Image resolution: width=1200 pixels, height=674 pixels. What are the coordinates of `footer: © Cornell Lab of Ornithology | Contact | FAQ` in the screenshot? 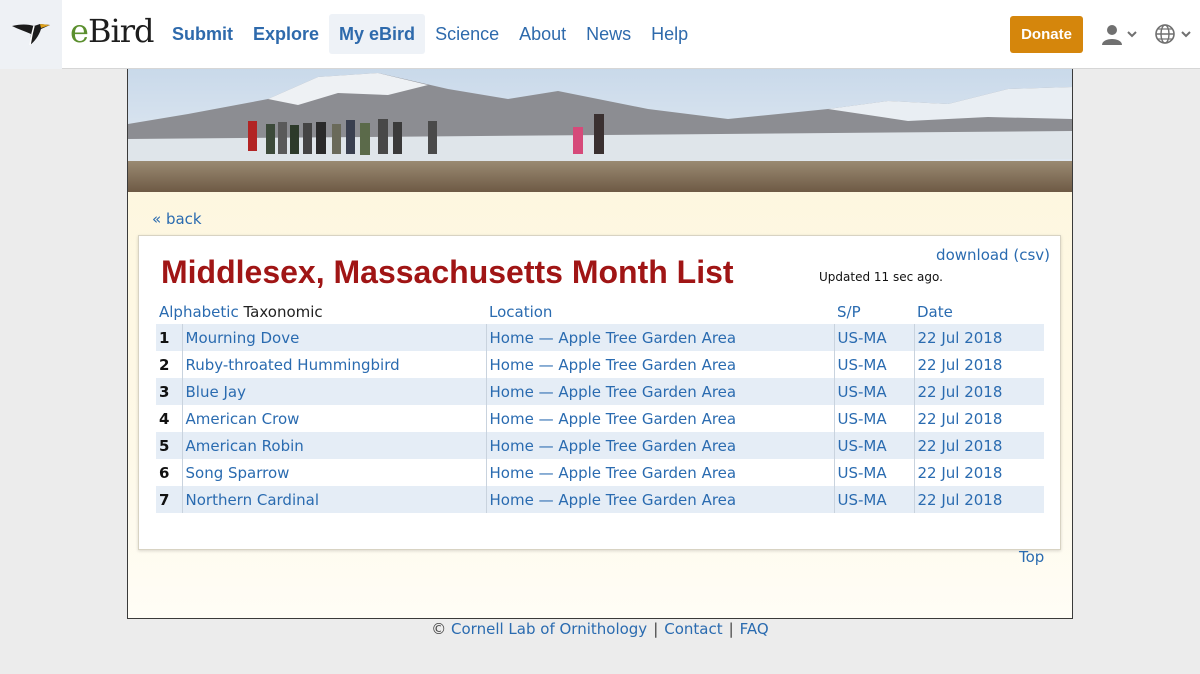 It's located at (600, 629).